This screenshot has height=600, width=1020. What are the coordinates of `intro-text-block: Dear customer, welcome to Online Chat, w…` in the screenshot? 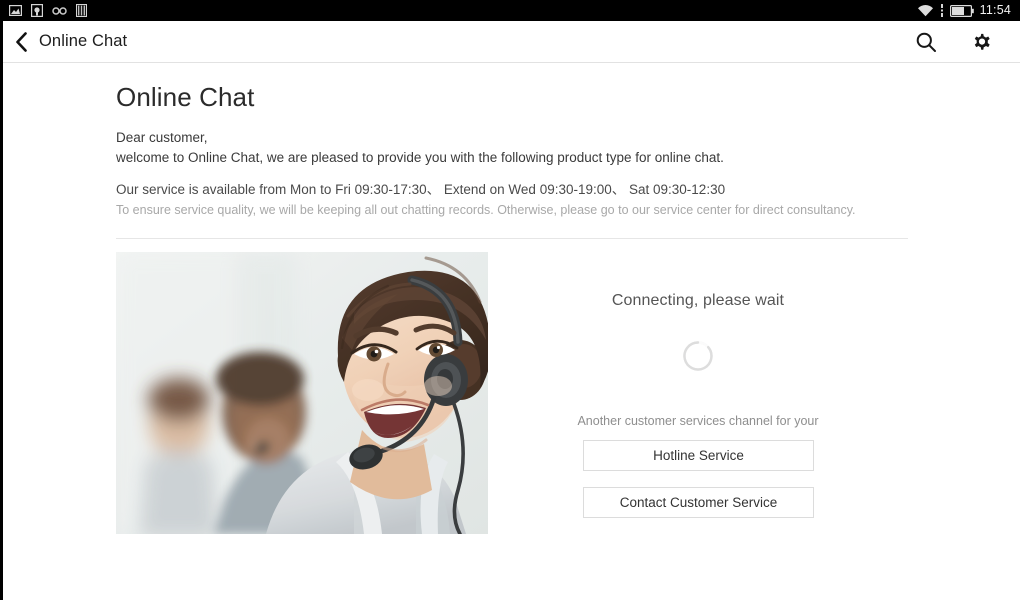 It's located at (420, 148).